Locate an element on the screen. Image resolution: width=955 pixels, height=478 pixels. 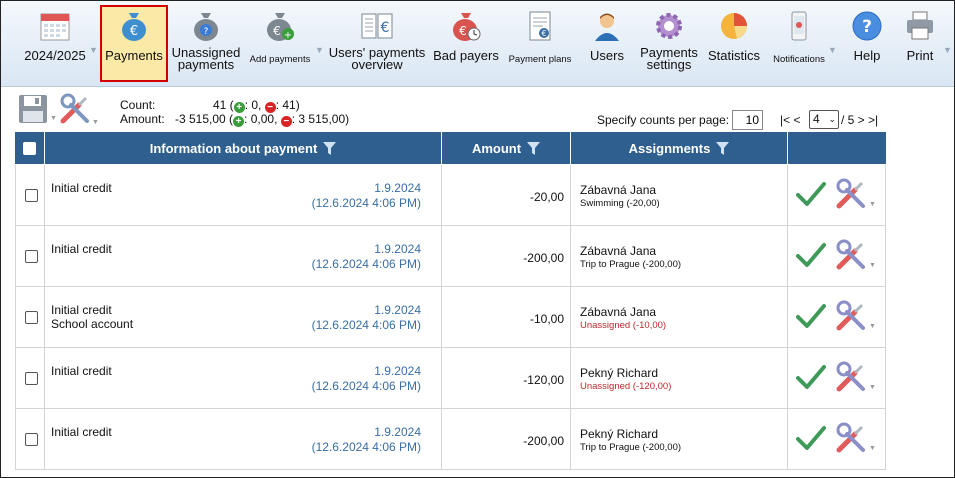
column-header-label: Amount is located at coordinates (496, 148).